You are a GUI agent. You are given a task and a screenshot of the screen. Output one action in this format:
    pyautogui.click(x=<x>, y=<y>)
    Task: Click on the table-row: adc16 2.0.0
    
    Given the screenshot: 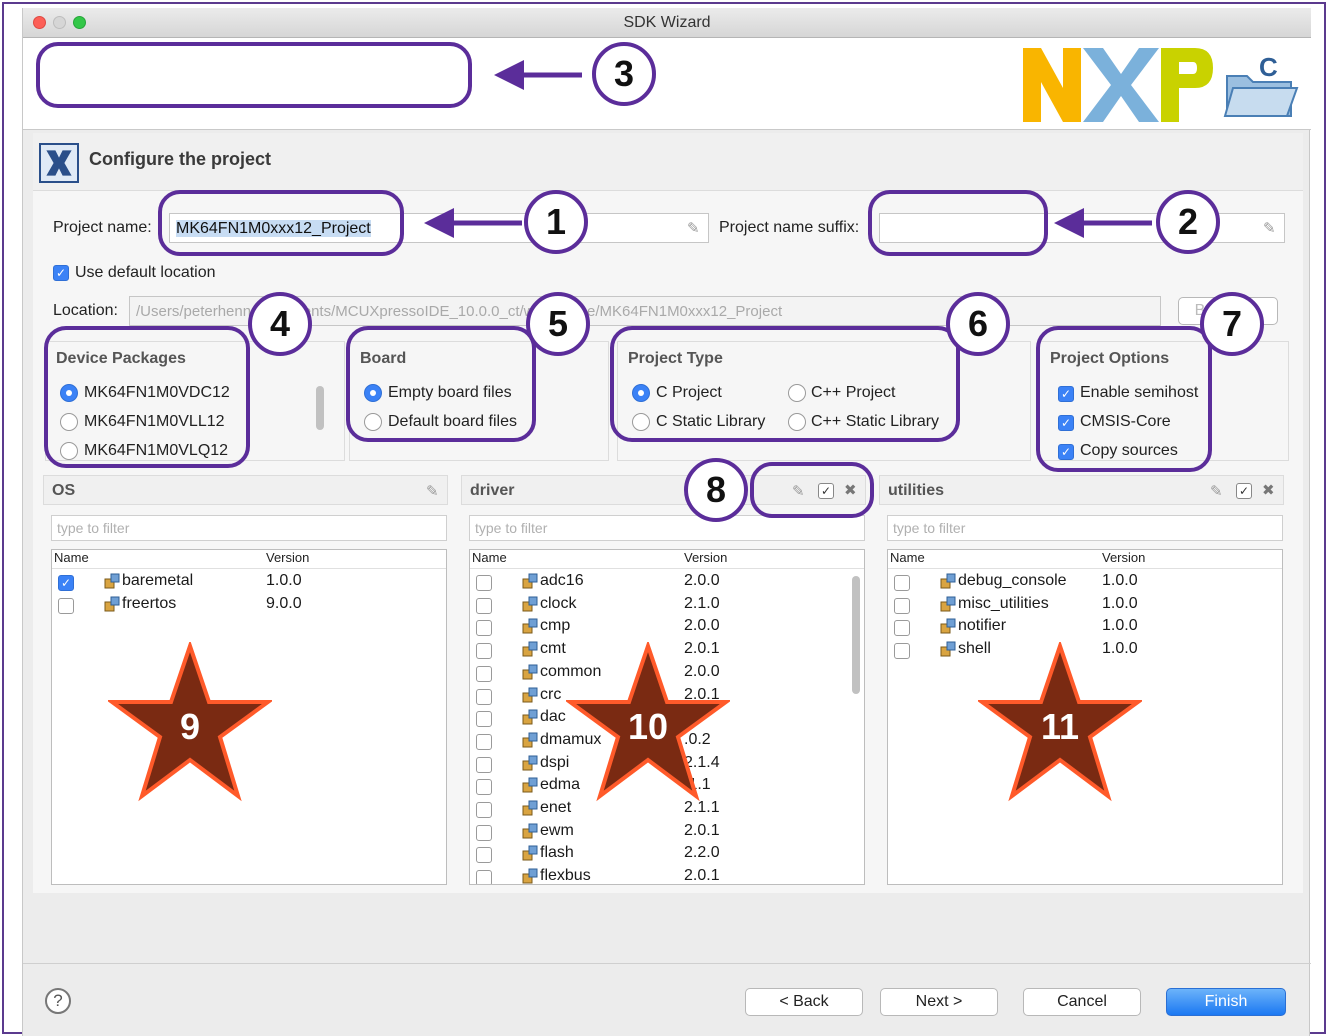 What is the action you would take?
    pyautogui.click(x=667, y=583)
    